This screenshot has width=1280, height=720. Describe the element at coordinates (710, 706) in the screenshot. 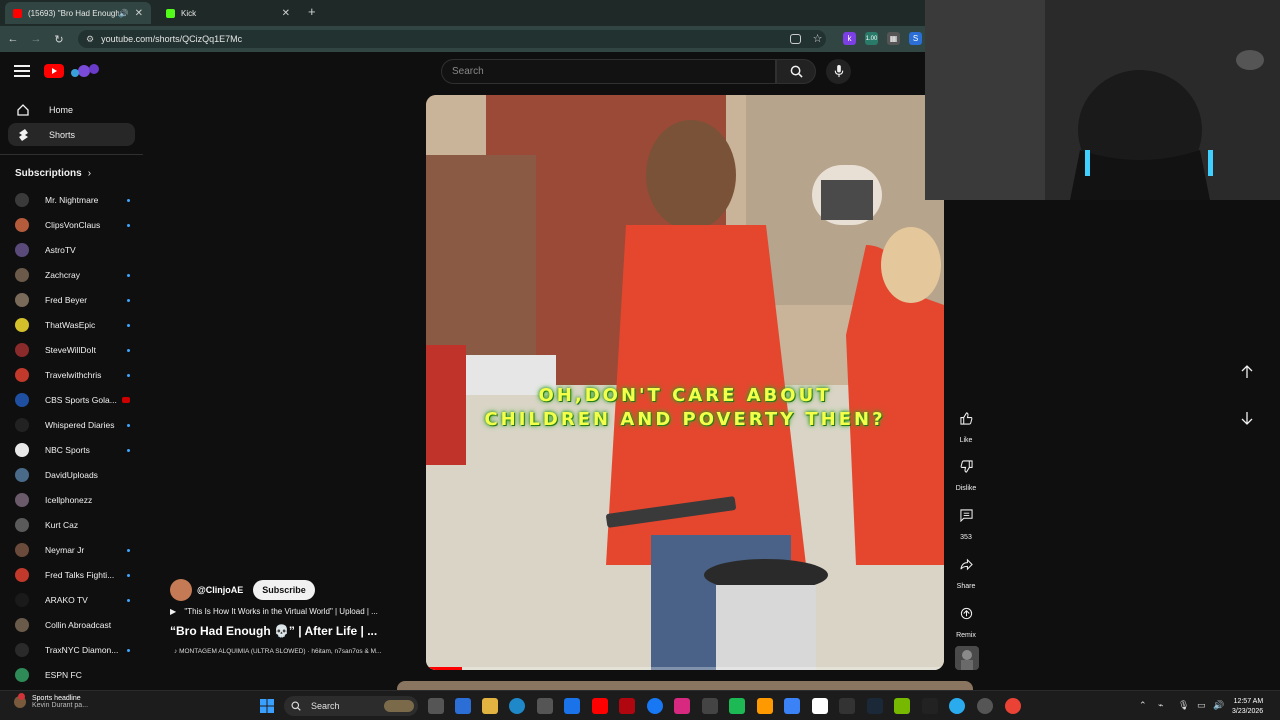

I see `calculator-icon` at that location.